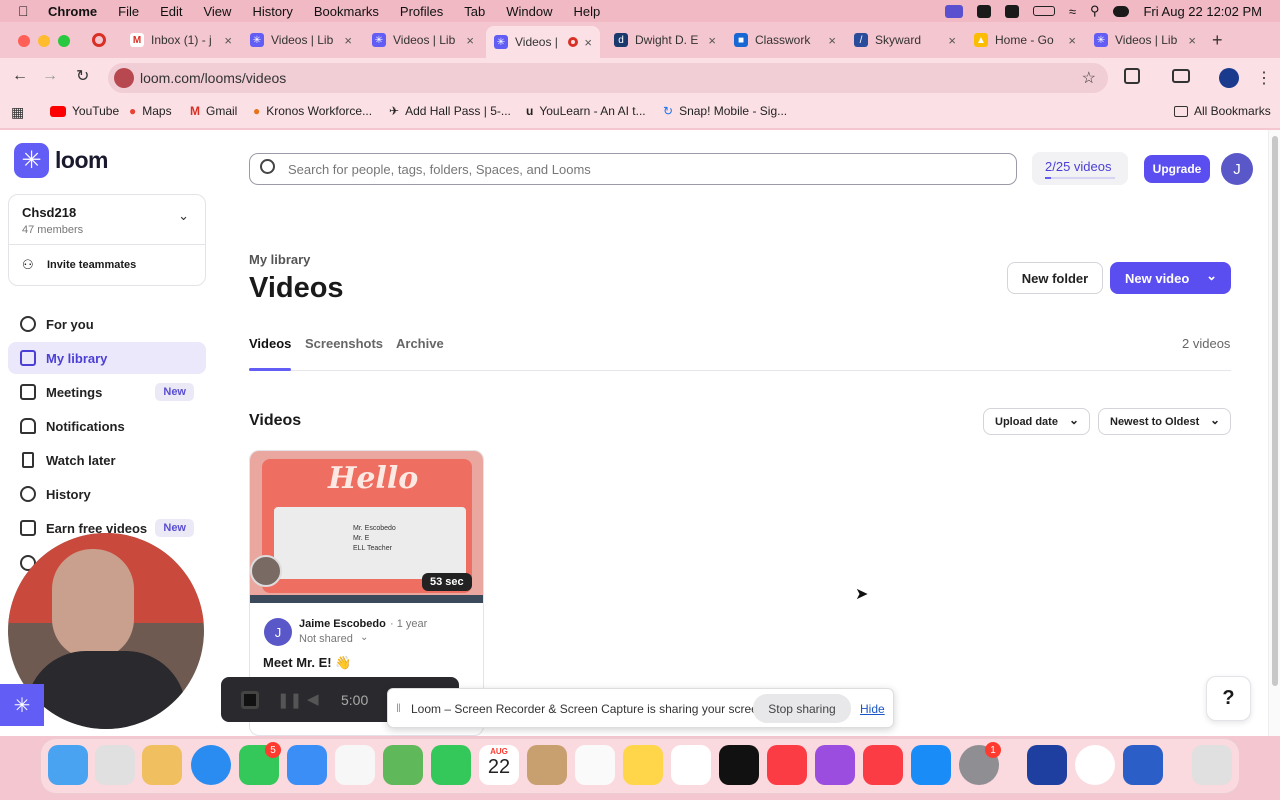 This screenshot has height=800, width=1280. I want to click on menu-help: Help, so click(587, 11).